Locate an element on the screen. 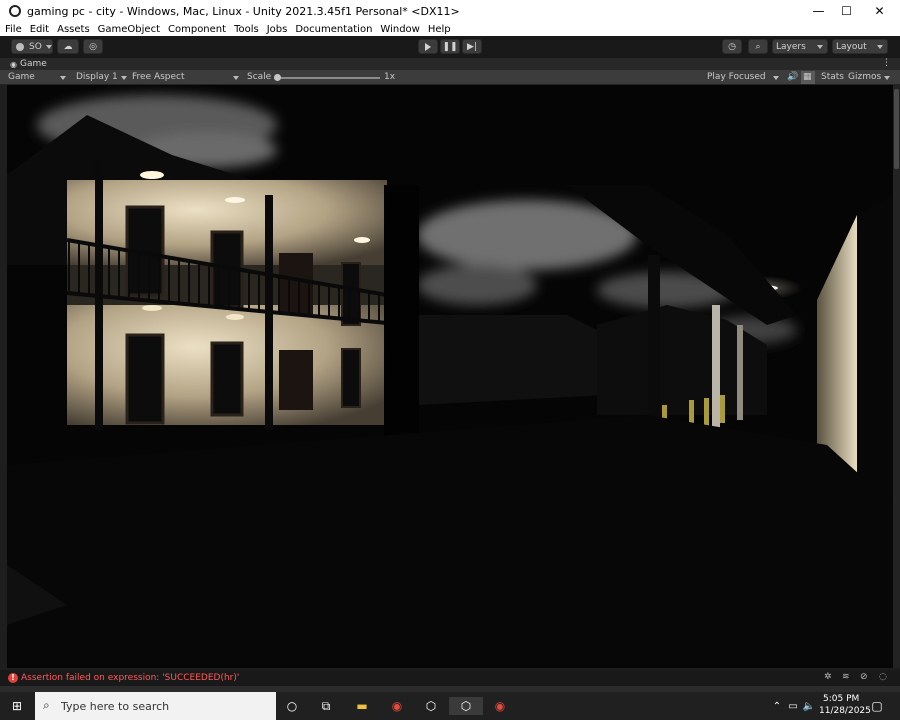 The image size is (900, 720). tab-game-label: Game is located at coordinates (33, 64).